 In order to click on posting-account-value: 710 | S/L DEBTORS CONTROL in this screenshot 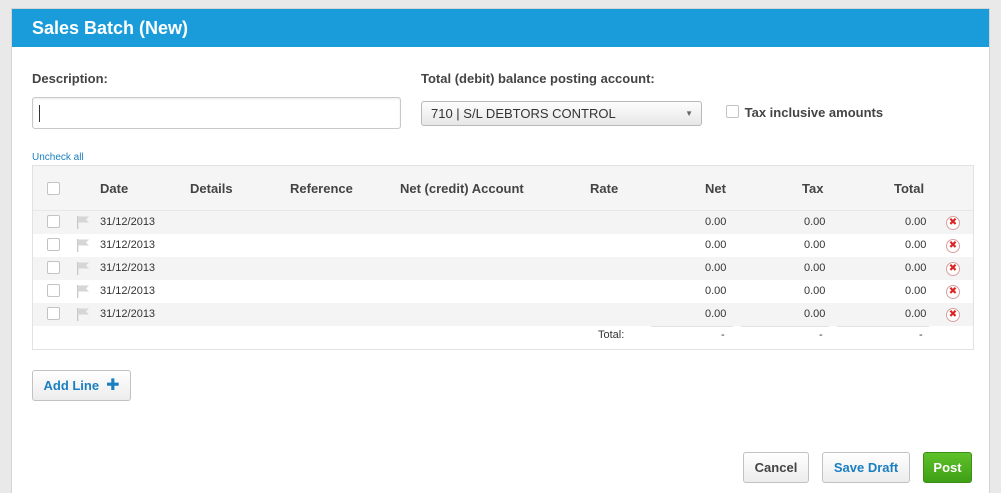, I will do `click(523, 113)`.